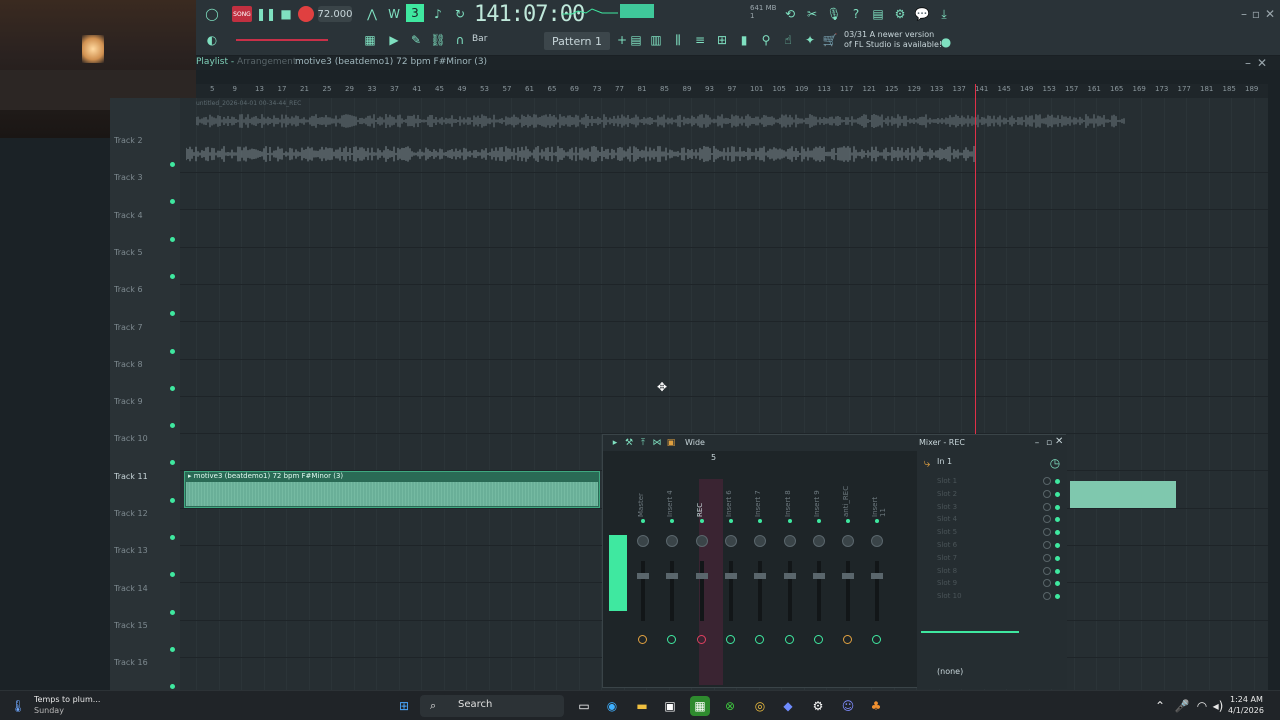 The width and height of the screenshot is (1280, 720). Describe the element at coordinates (900, 14) in the screenshot. I see `plugin-icon: ⚙` at that location.